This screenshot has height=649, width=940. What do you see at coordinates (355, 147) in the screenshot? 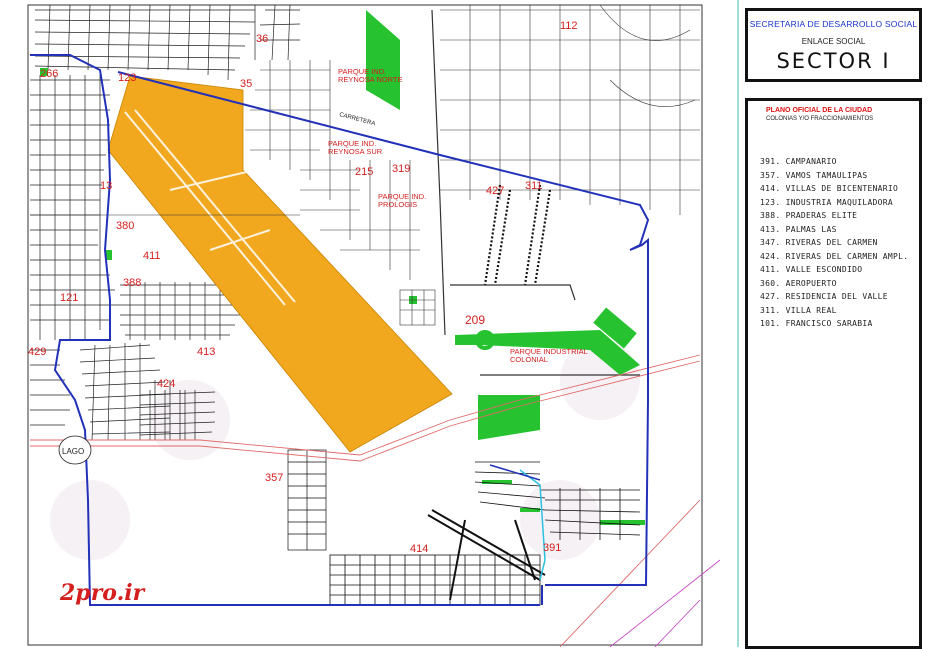
I see `parque-sur-label: PARQUE IND. REYNOSA SUR` at bounding box center [355, 147].